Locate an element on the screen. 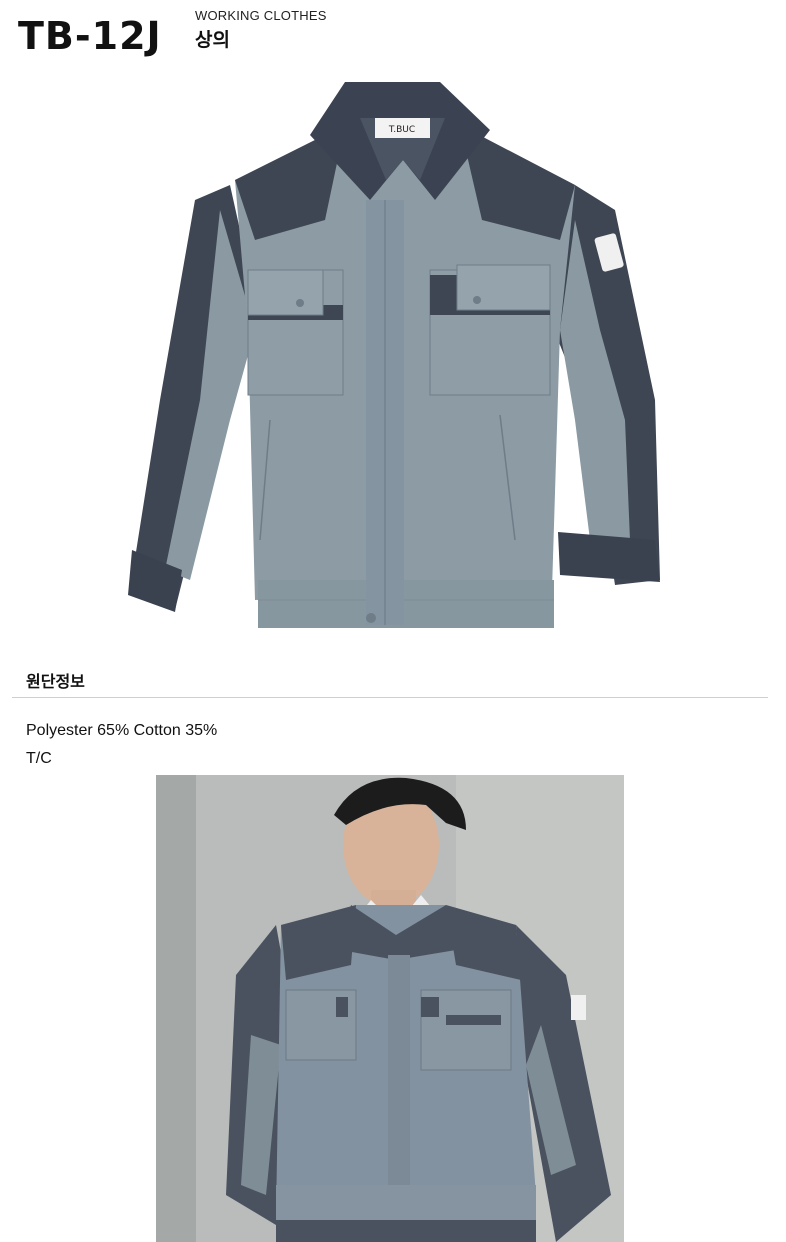 This screenshot has height=1242, width=786. left-pocket-flap is located at coordinates (285, 292).